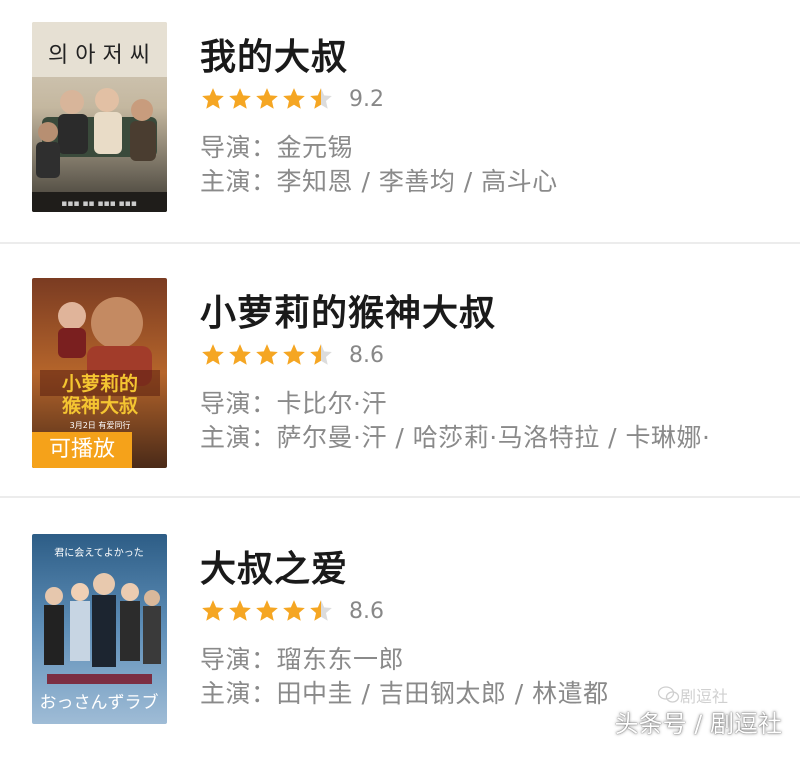 The width and height of the screenshot is (800, 762). Describe the element at coordinates (668, 694) in the screenshot. I see `wechat-icon` at that location.